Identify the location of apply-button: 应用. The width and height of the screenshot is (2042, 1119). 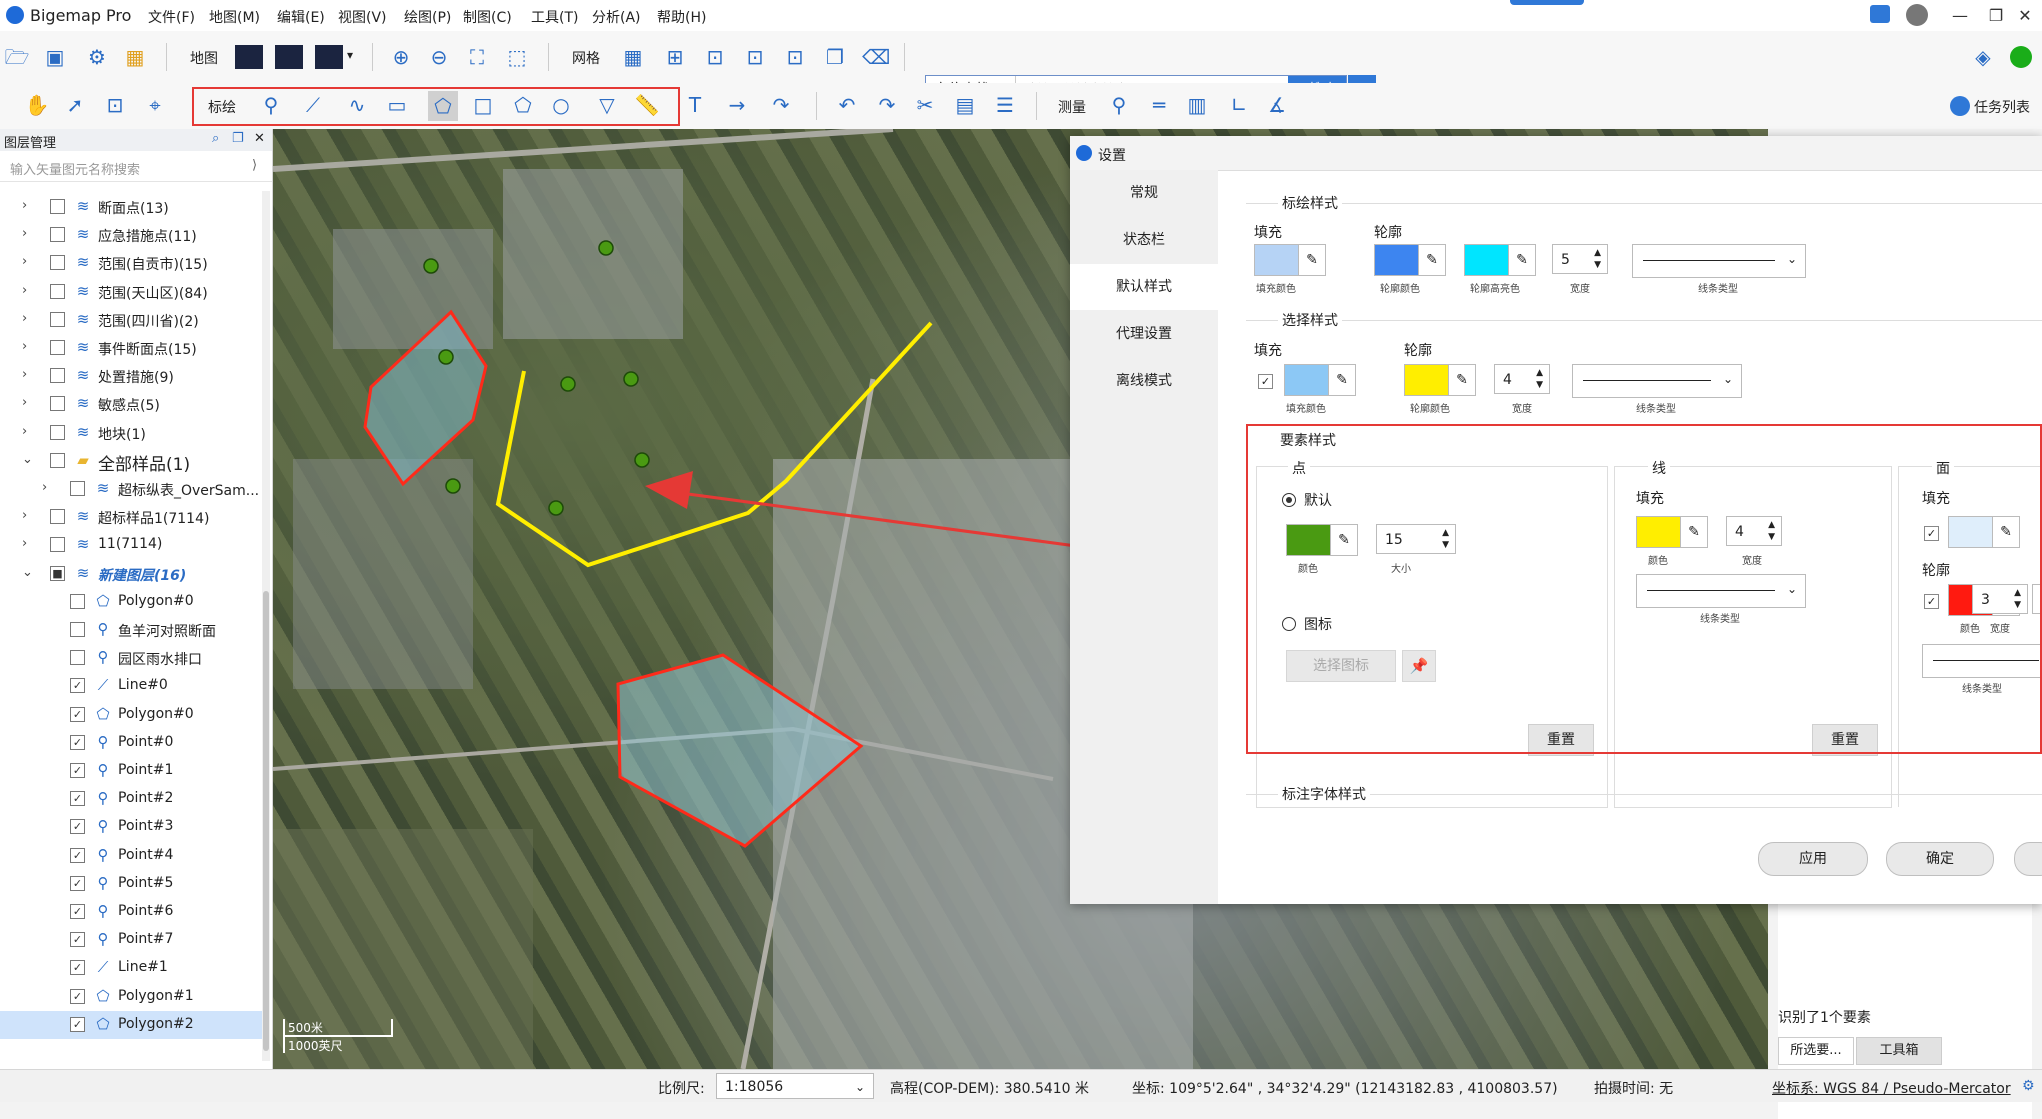
(1813, 859).